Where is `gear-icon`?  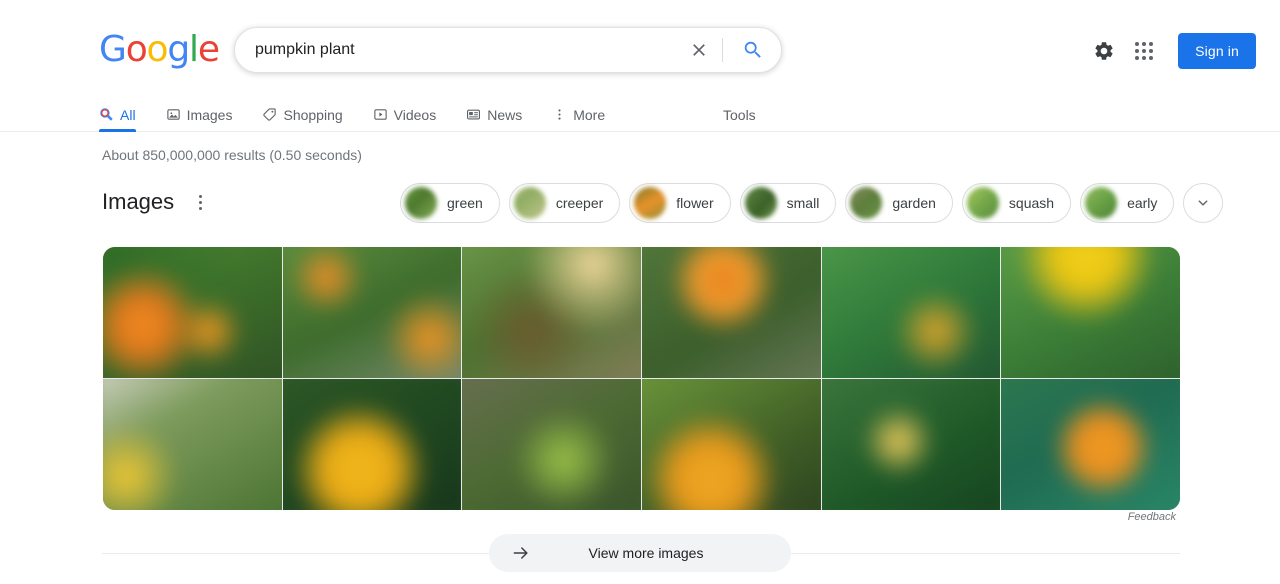
gear-icon is located at coordinates (1104, 51).